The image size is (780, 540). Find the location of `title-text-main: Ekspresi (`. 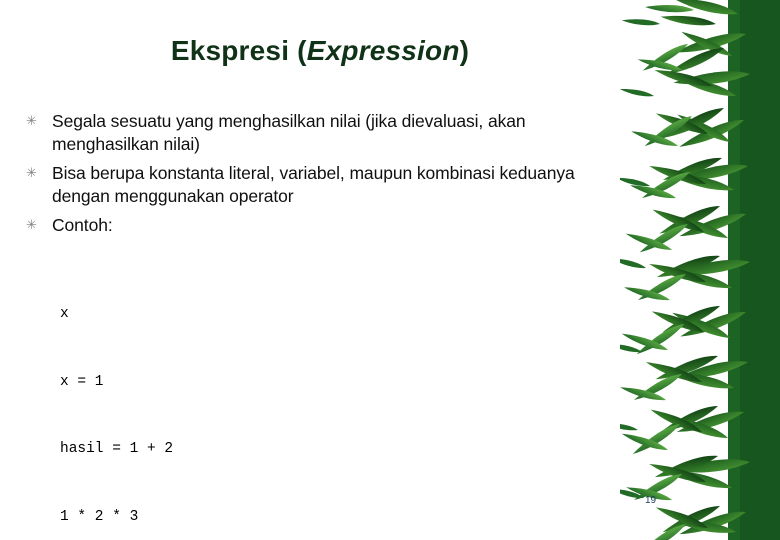

title-text-main: Ekspresi ( is located at coordinates (238, 50).